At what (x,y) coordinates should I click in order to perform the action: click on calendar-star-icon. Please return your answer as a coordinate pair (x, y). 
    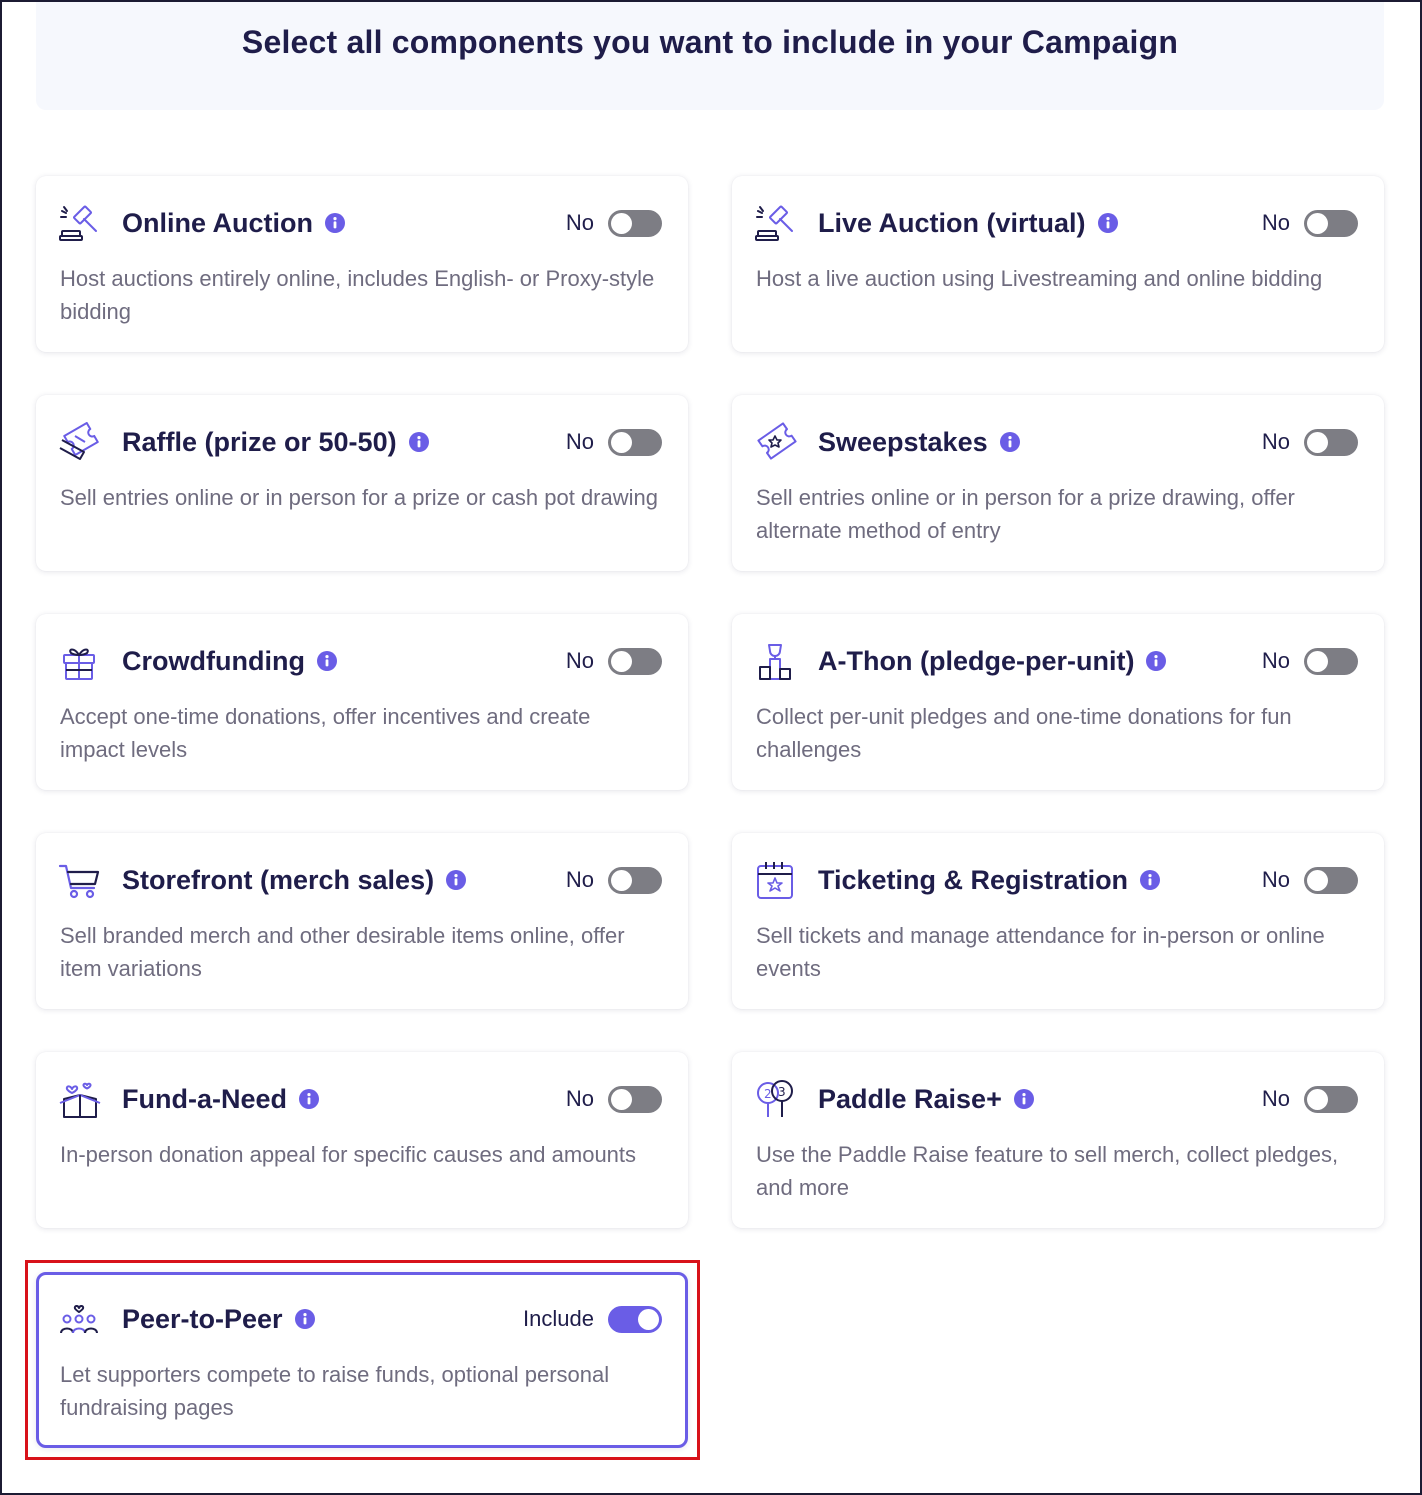
    Looking at the image, I should click on (777, 880).